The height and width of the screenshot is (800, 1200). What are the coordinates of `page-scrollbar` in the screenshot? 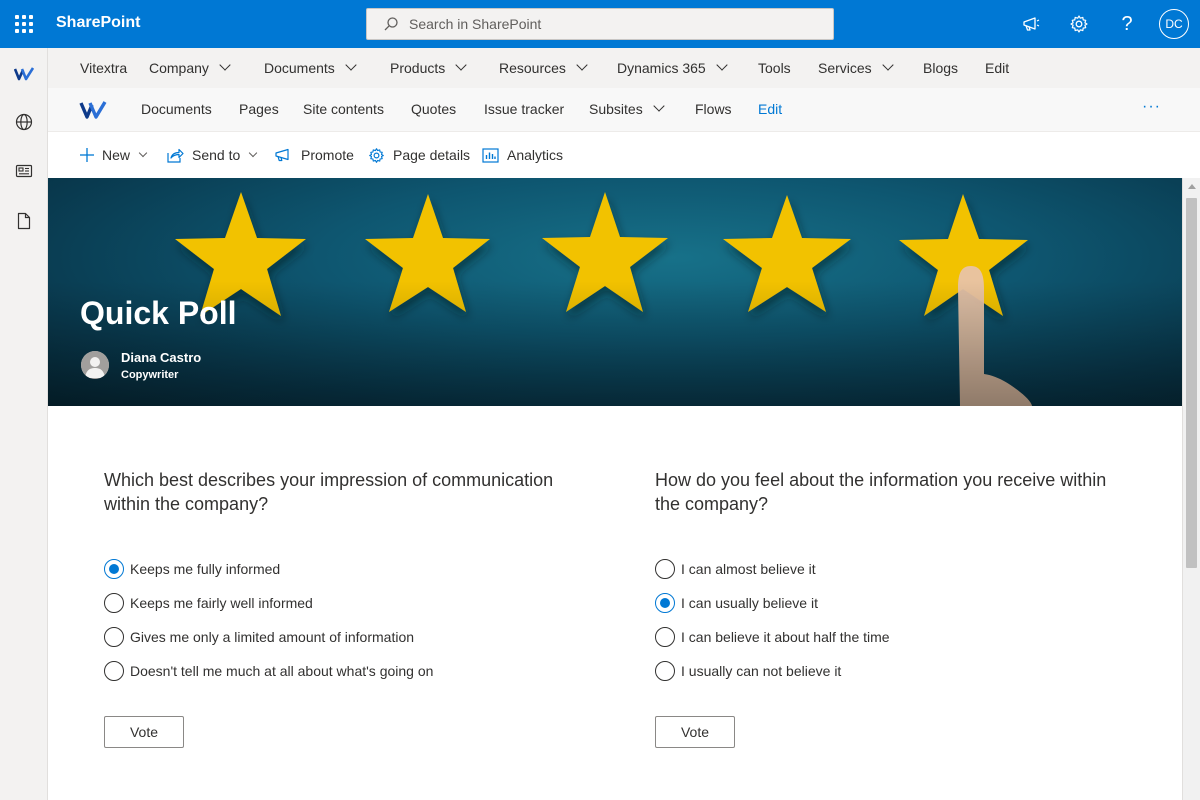 It's located at (1191, 489).